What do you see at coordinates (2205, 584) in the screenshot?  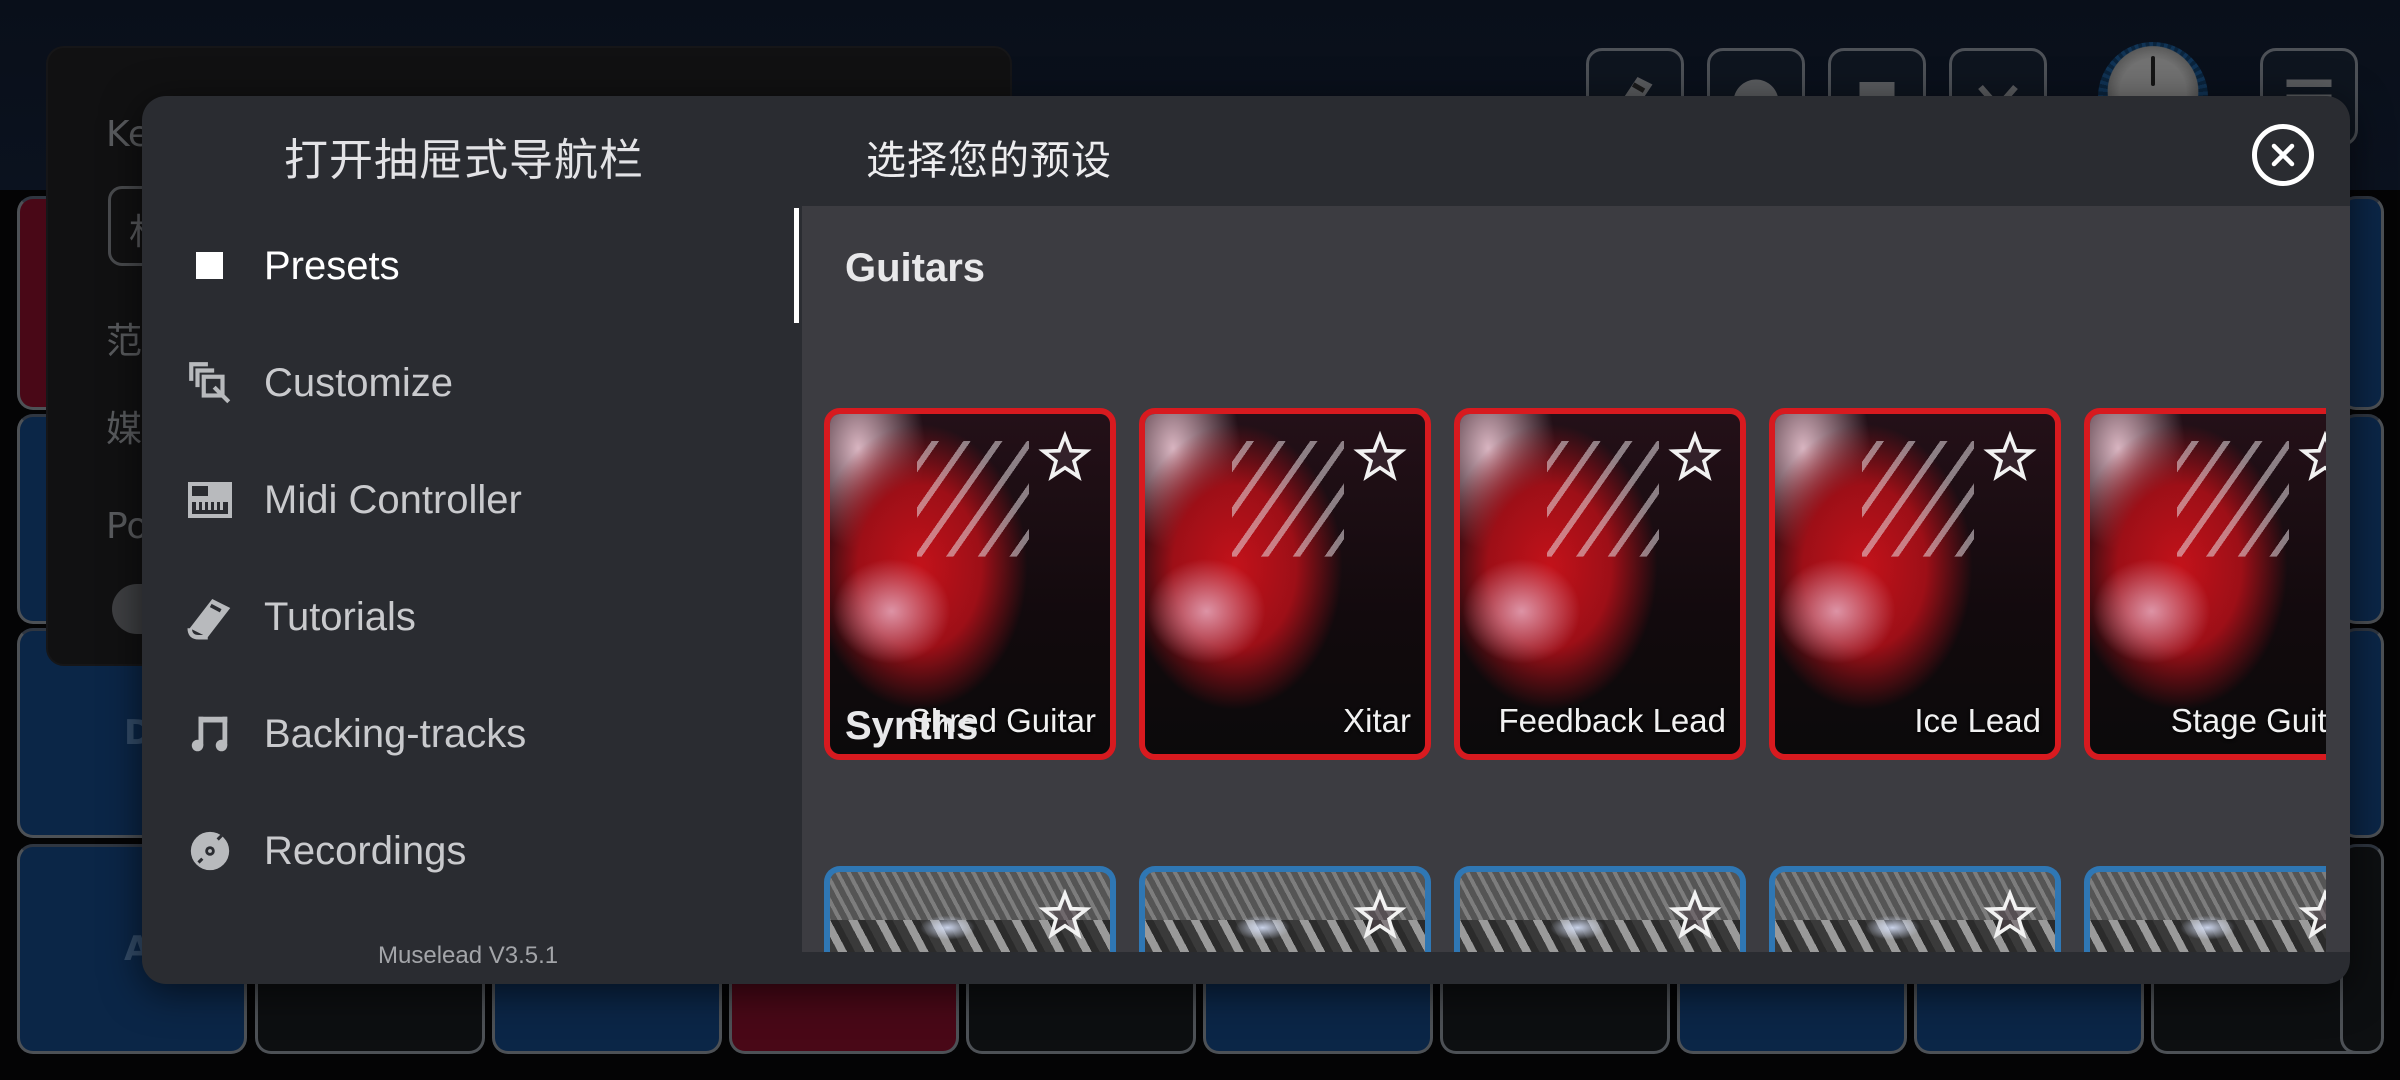 I see `preset-card: Stage Guitar` at bounding box center [2205, 584].